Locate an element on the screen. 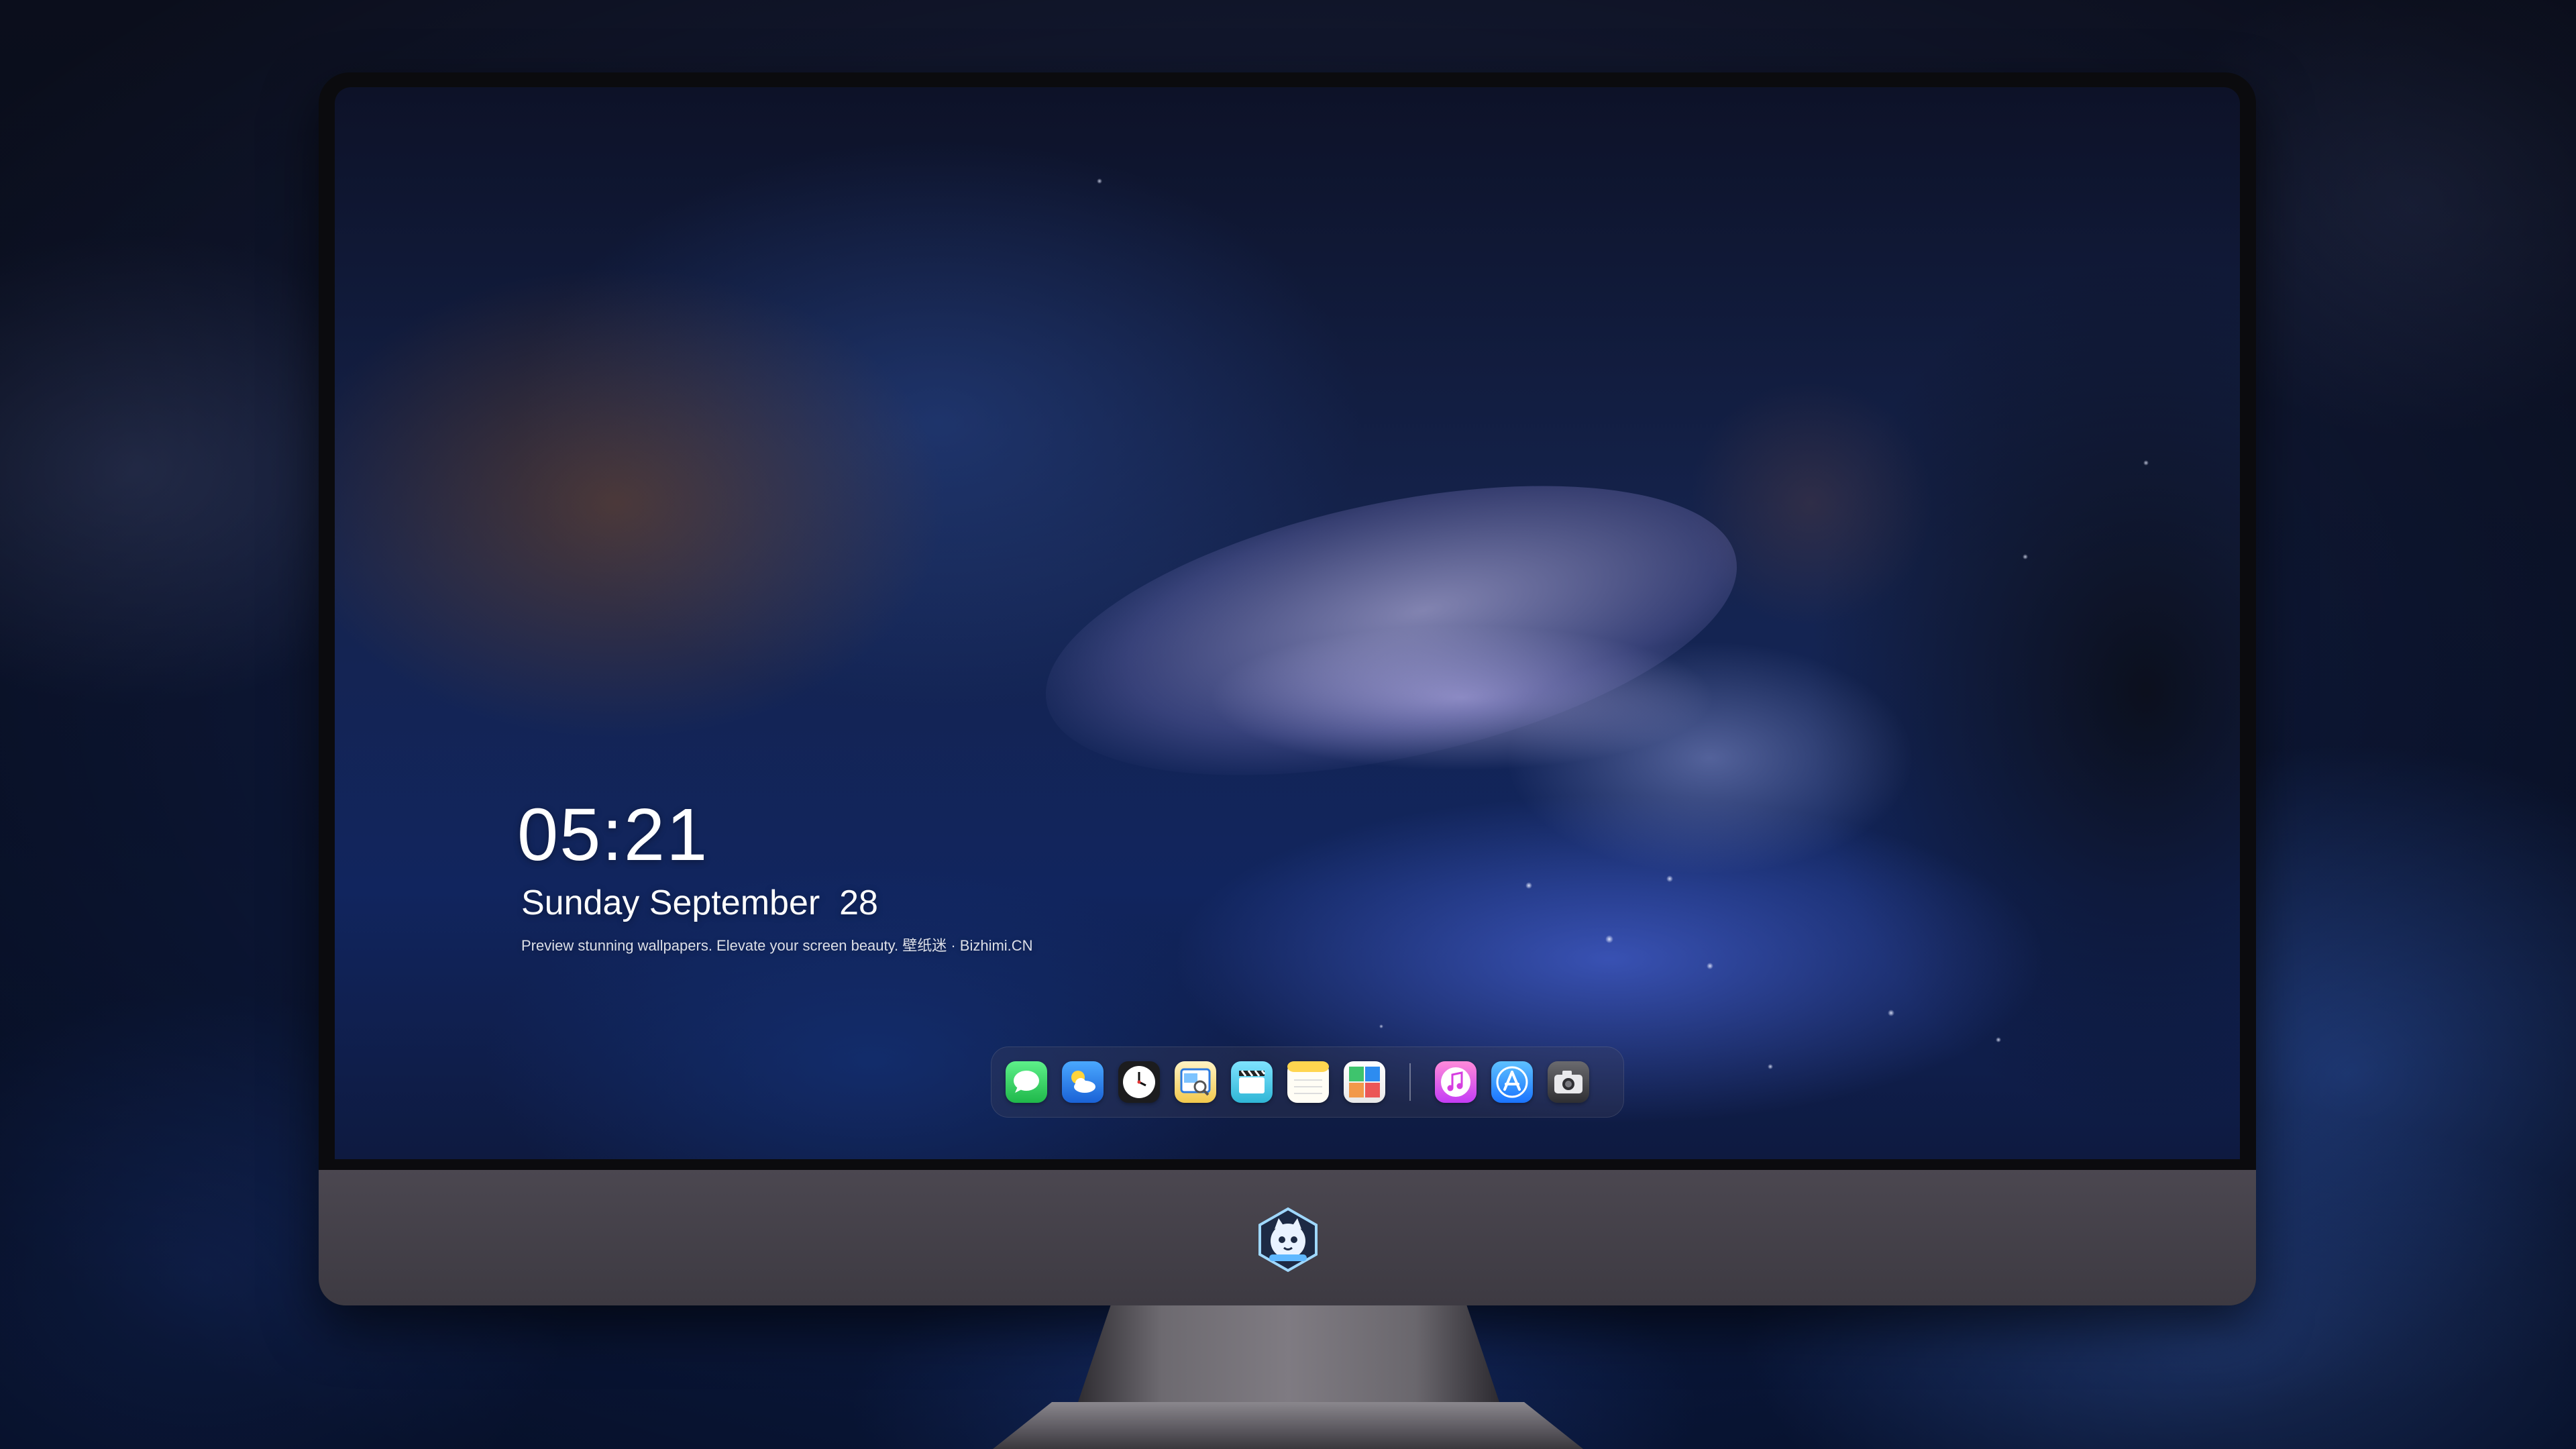 This screenshot has height=1449, width=2576. dock-separator is located at coordinates (1410, 1082).